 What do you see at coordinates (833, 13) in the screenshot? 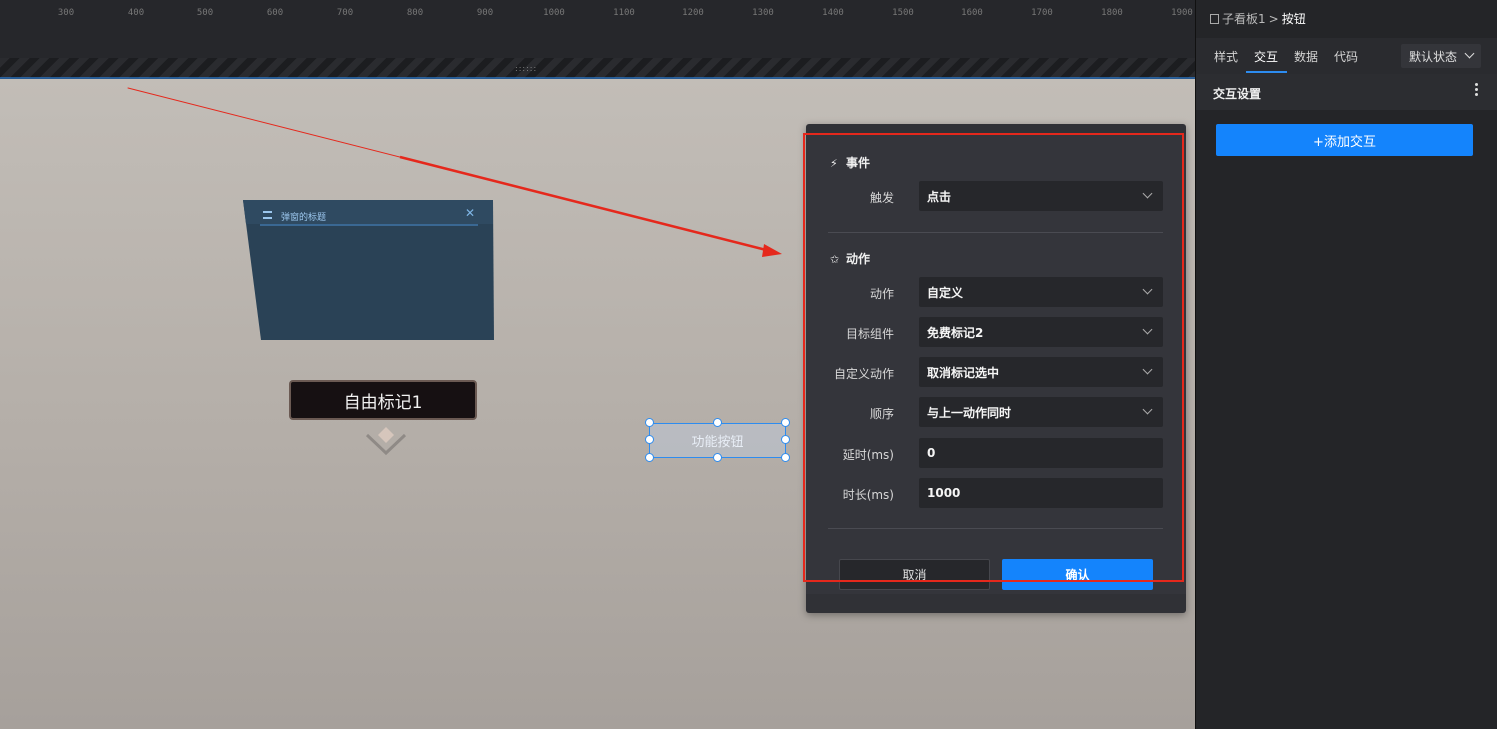
I see `ruler-tick: 1400` at bounding box center [833, 13].